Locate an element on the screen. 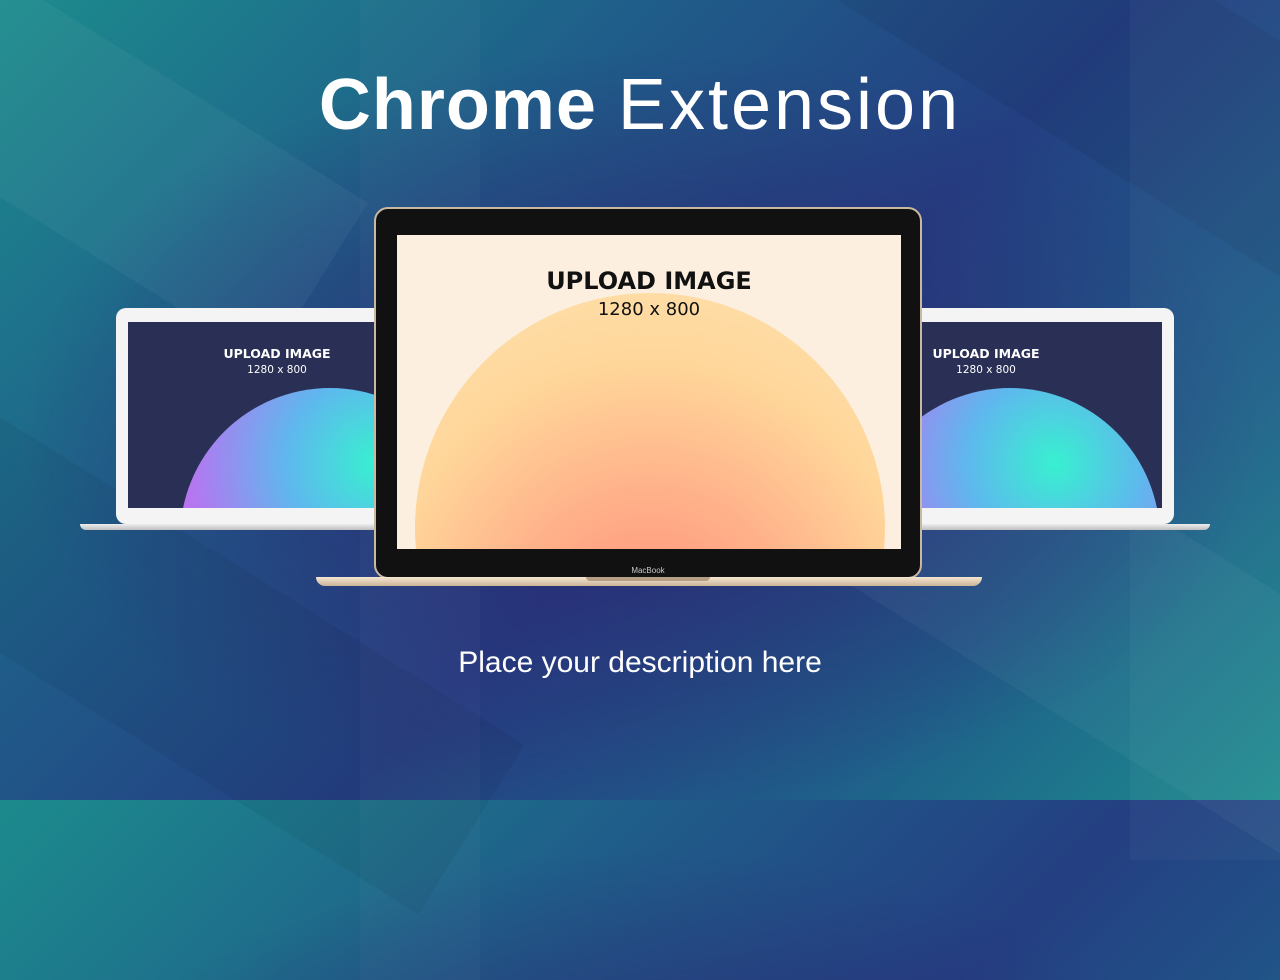 The width and height of the screenshot is (1280, 980). left-screen-gradient-sphere is located at coordinates (292, 448).